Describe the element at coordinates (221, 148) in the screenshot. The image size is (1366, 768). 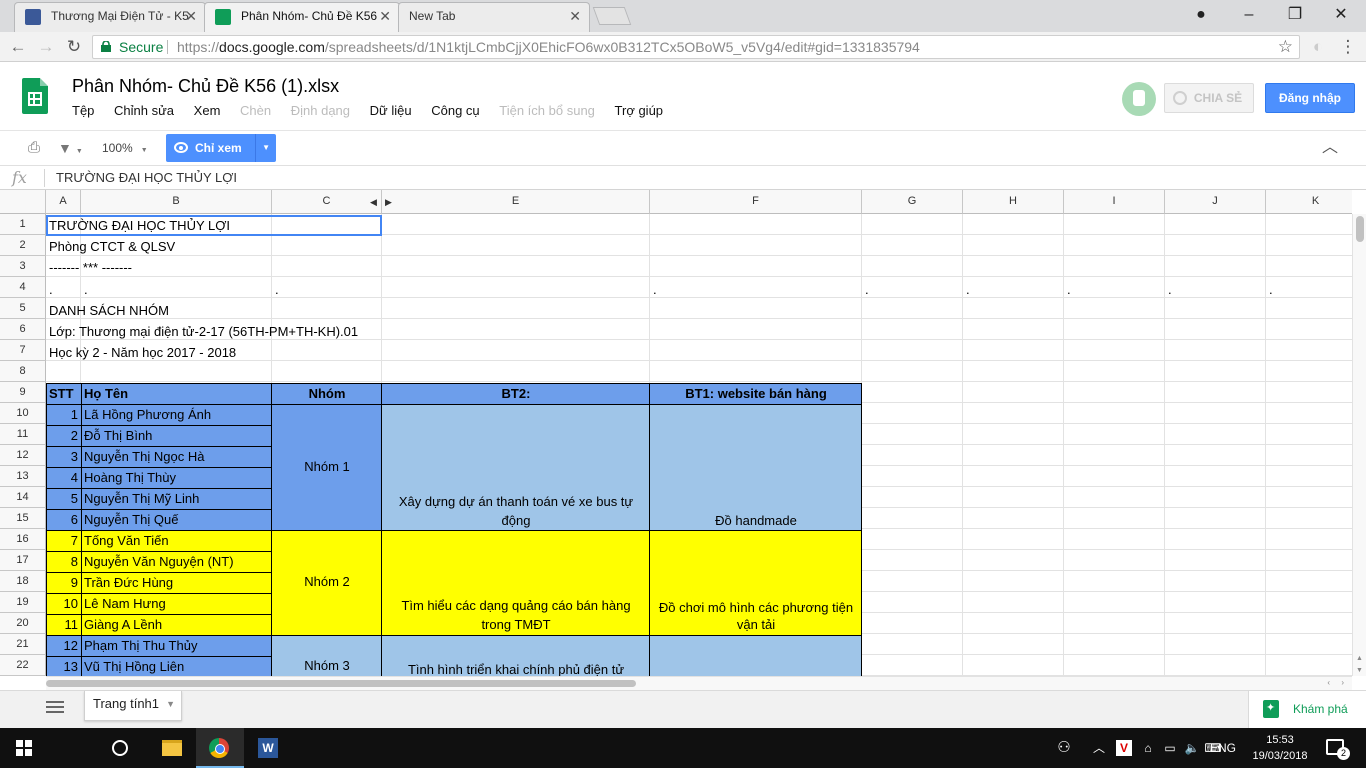
I see `view-only-button: Chỉ xem ▼` at that location.